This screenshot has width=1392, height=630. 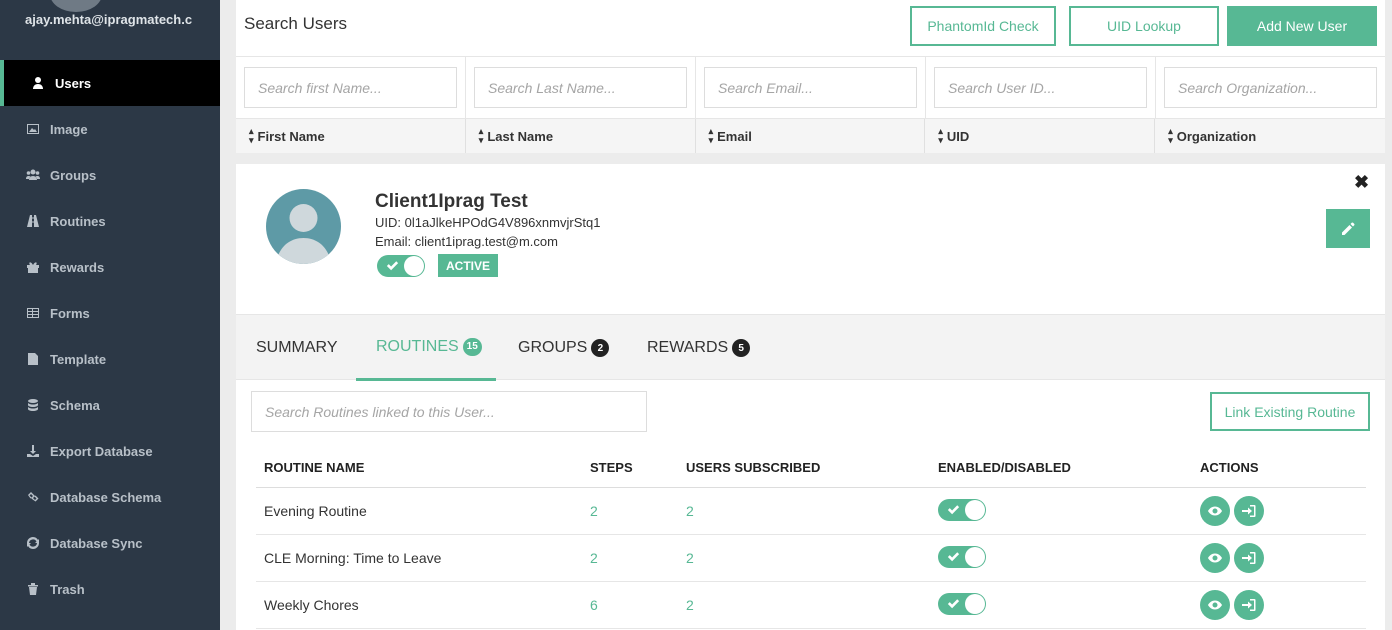 What do you see at coordinates (810, 347) in the screenshot?
I see `user-tabs: SUMMARY ROUTINES 15 GROUPS 2 REWARDS 5` at bounding box center [810, 347].